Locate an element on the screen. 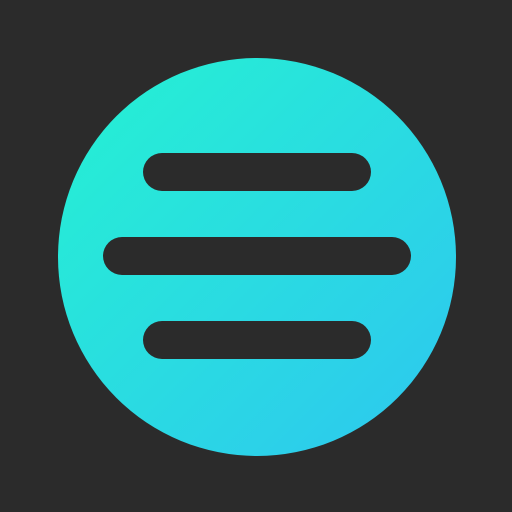  menu-bar-middle is located at coordinates (257, 256).